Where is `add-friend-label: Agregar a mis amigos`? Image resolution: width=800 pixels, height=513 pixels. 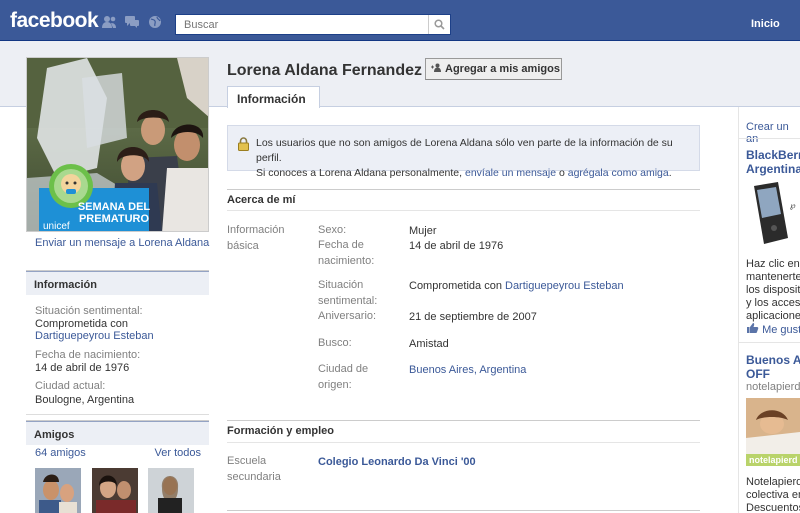
add-friend-label: Agregar a mis amigos is located at coordinates (502, 69).